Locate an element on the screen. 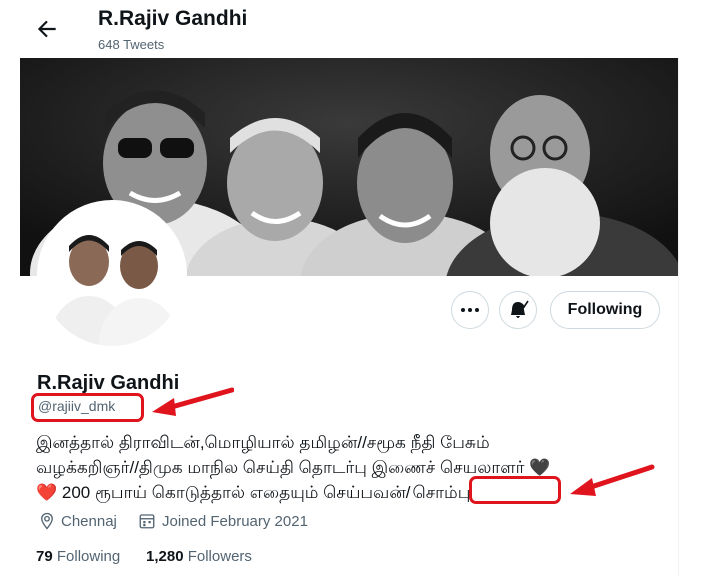 This screenshot has height=576, width=703. followers-count: 1,280 is located at coordinates (165, 556).